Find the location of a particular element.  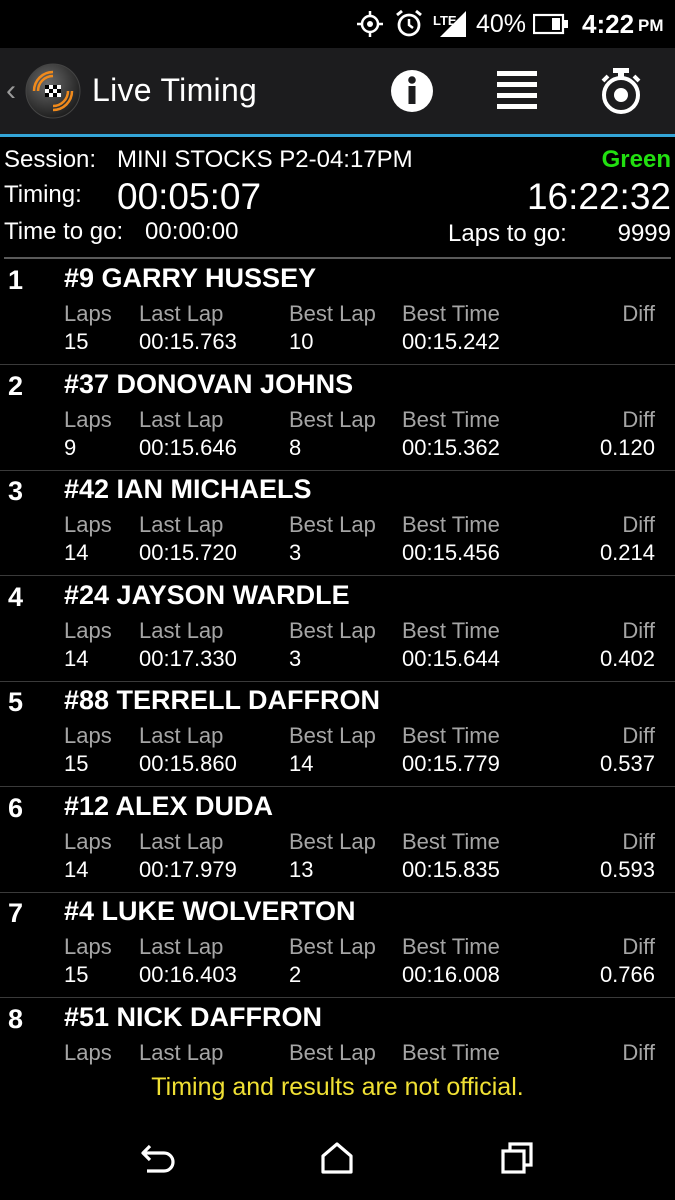

driver-name: #88 TERRELL DAFFRON is located at coordinates (222, 700).